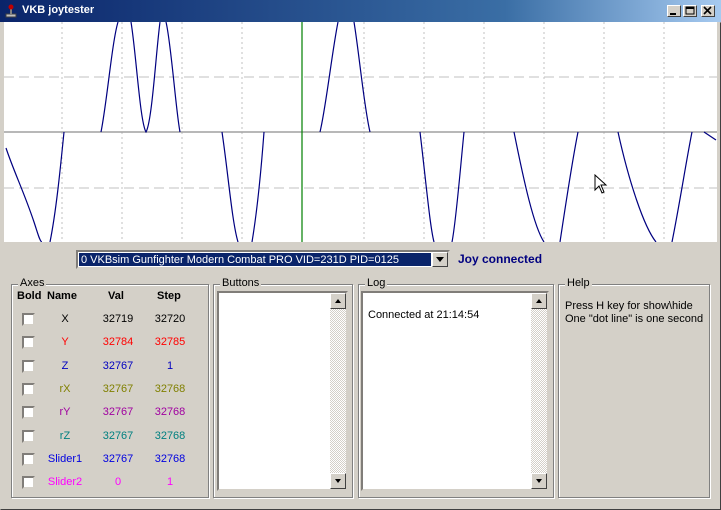 The image size is (721, 510). I want to click on axis-name: Slider1, so click(65, 459).